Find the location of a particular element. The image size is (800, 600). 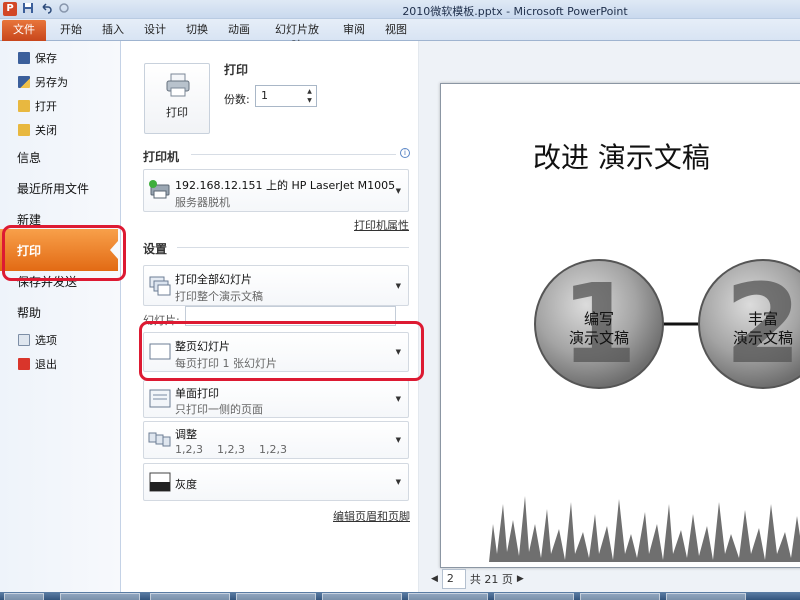

nav-open: 打开 is located at coordinates (37, 106).